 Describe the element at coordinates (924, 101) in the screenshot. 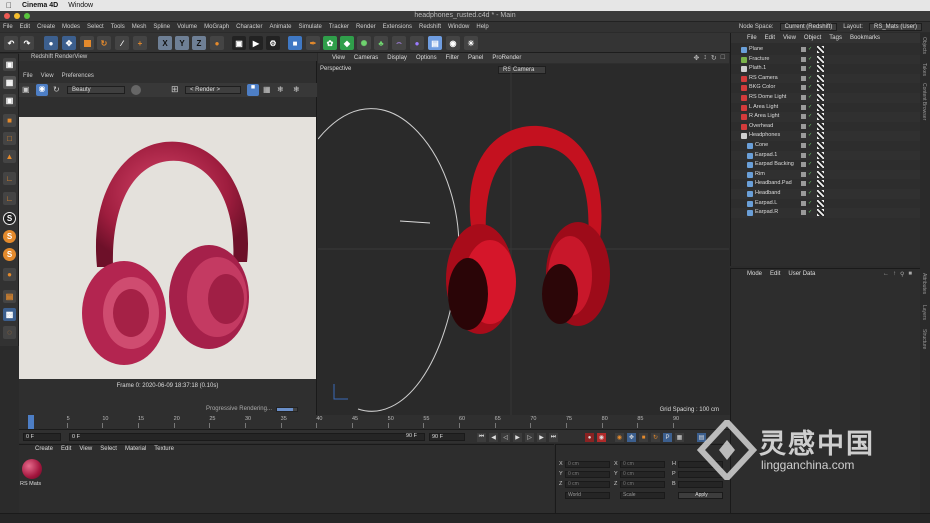

I see `side-tab-content-browser: Content Browser` at that location.